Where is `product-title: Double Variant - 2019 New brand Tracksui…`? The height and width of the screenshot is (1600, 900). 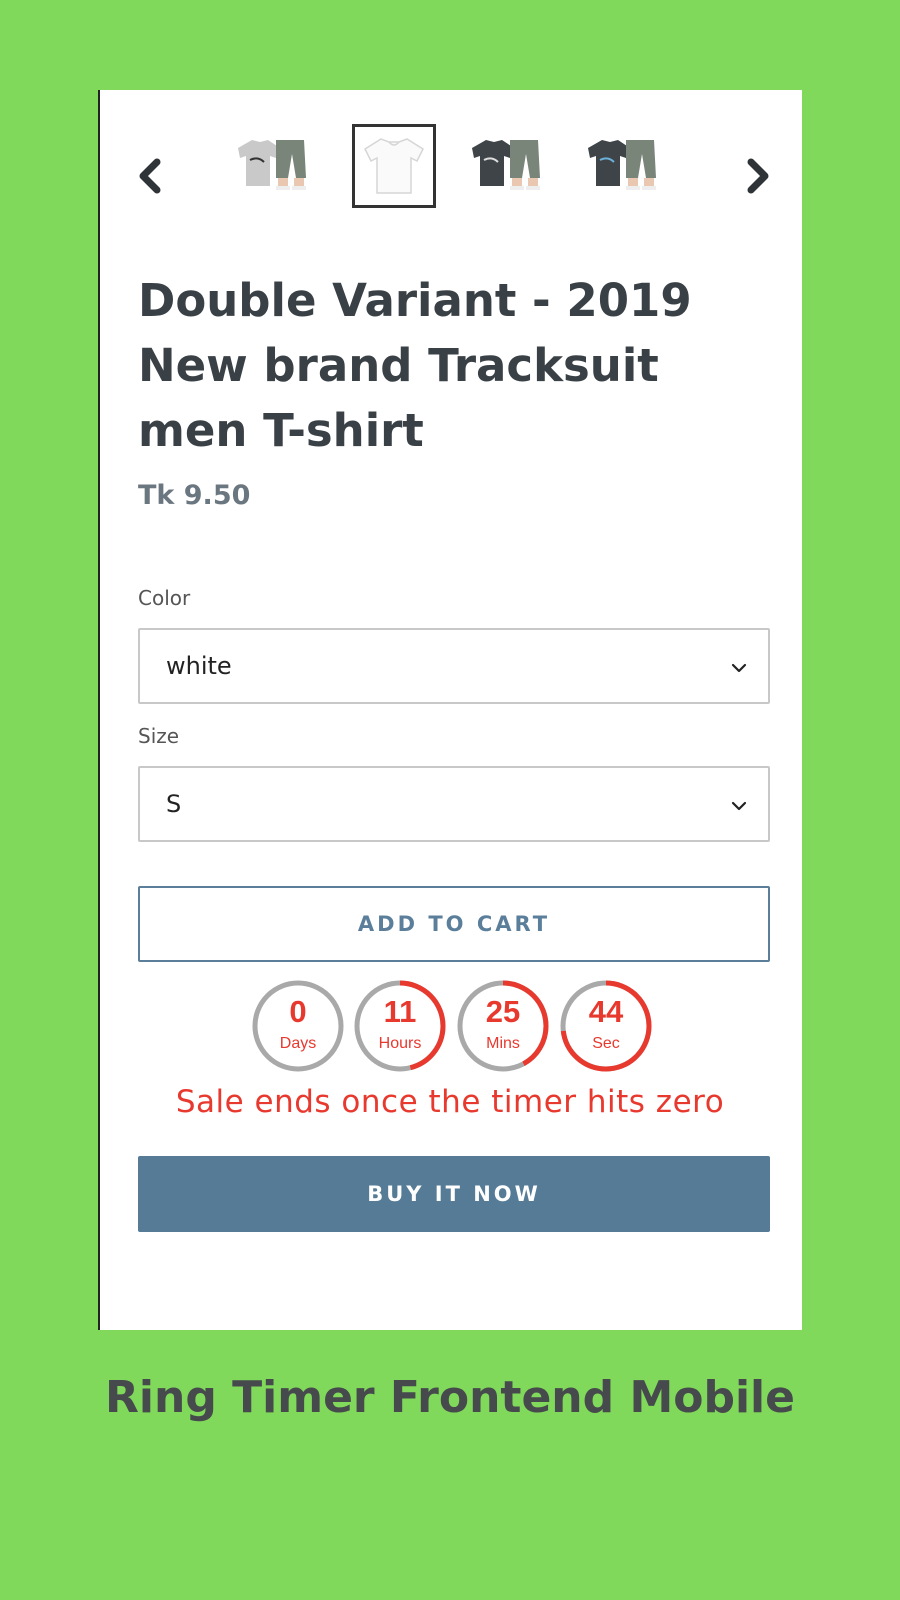
product-title: Double Variant - 2019 New brand Tracksui… is located at coordinates (415, 365).